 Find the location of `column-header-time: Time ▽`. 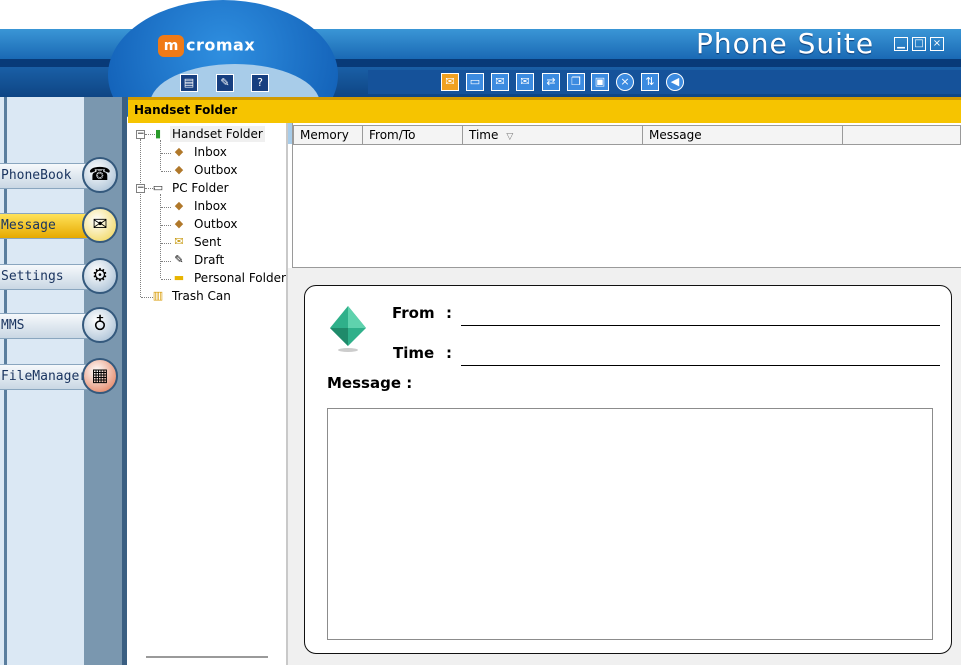

column-header-time: Time ▽ is located at coordinates (553, 135).